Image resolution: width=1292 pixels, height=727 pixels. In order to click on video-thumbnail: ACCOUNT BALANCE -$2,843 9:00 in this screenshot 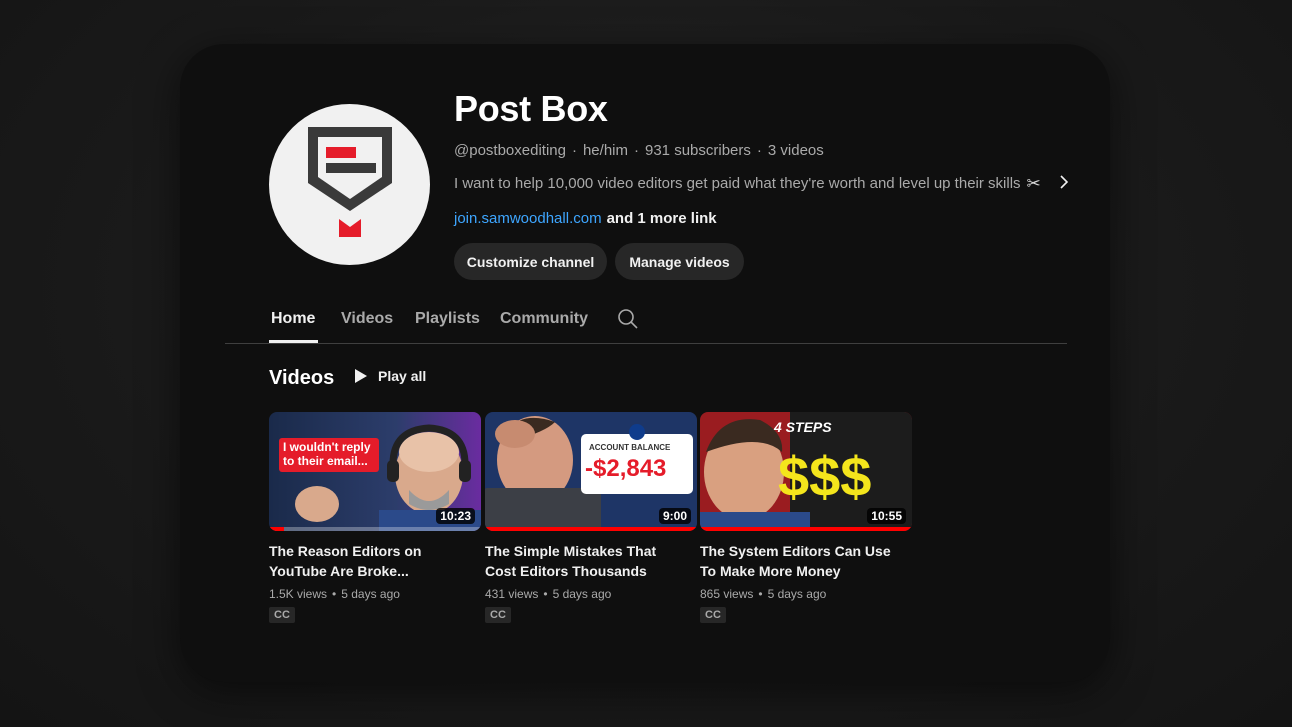, I will do `click(591, 471)`.